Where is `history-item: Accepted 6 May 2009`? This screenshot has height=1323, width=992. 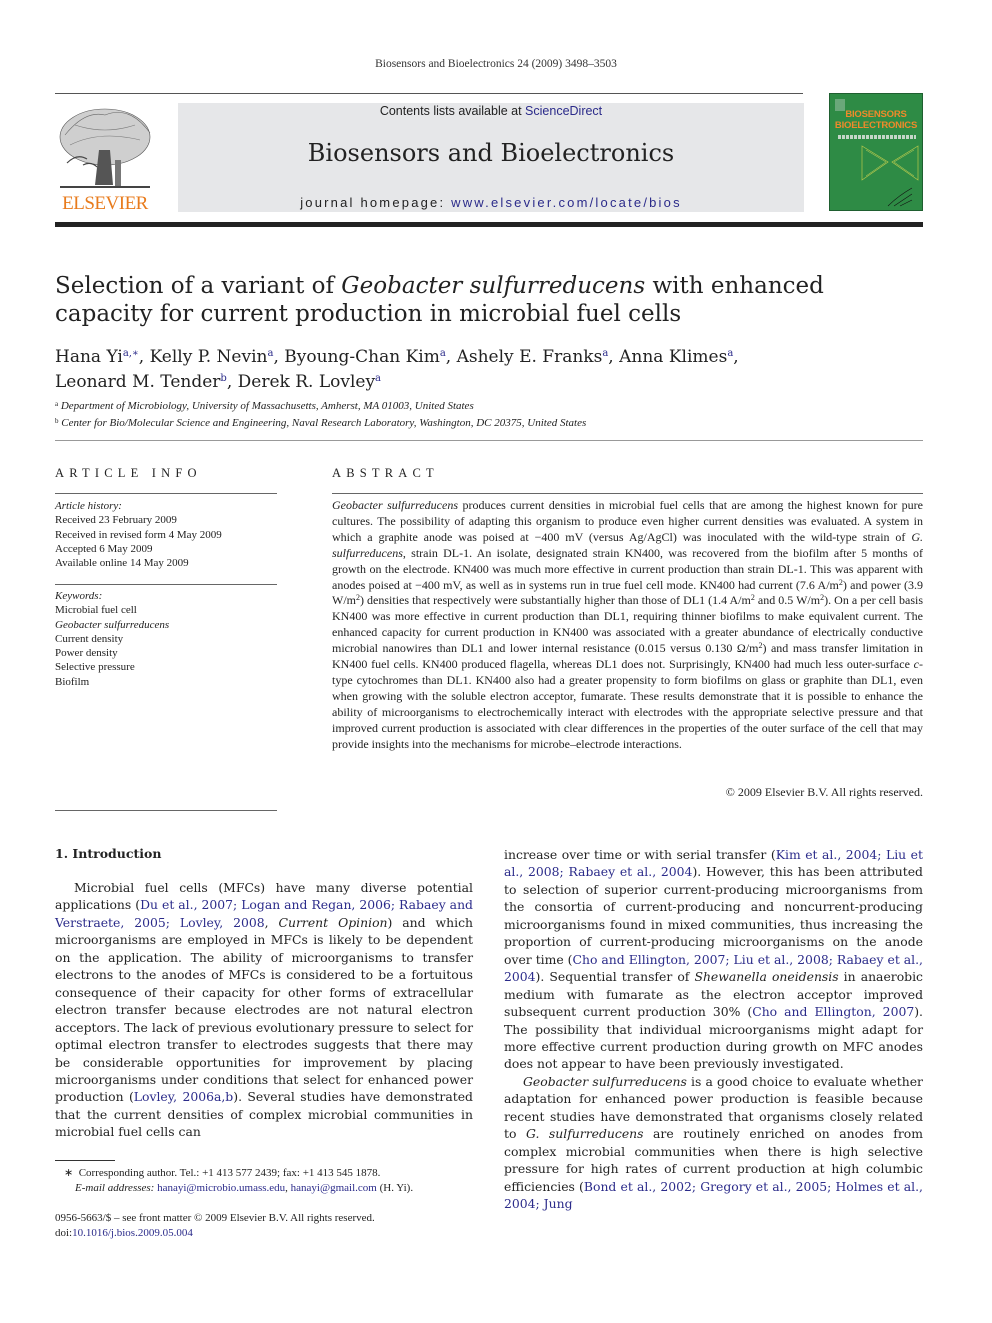
history-item: Accepted 6 May 2009 is located at coordinates (104, 548).